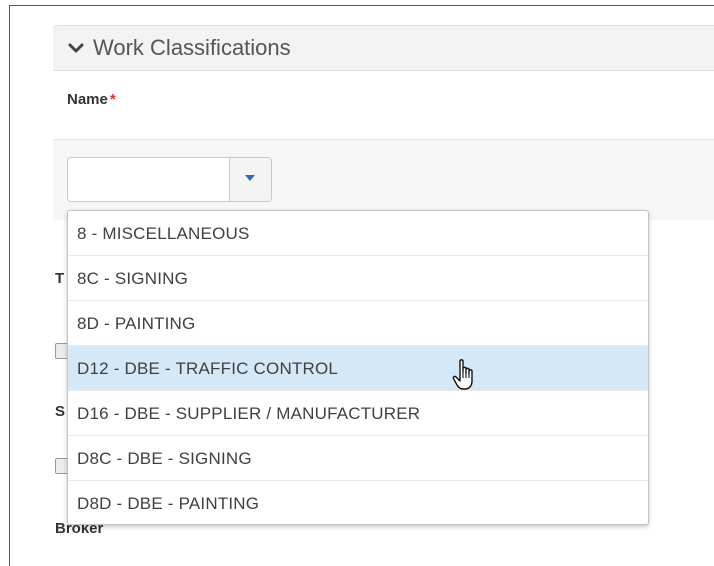 The image size is (714, 566). I want to click on name-combobox, so click(169, 179).